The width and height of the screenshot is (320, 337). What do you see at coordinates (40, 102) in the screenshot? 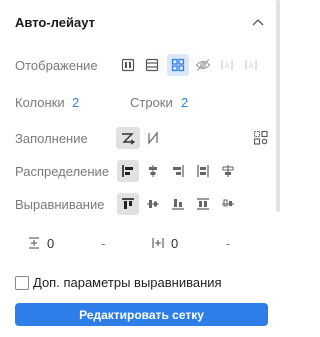
I see `columns-label: Колонки` at bounding box center [40, 102].